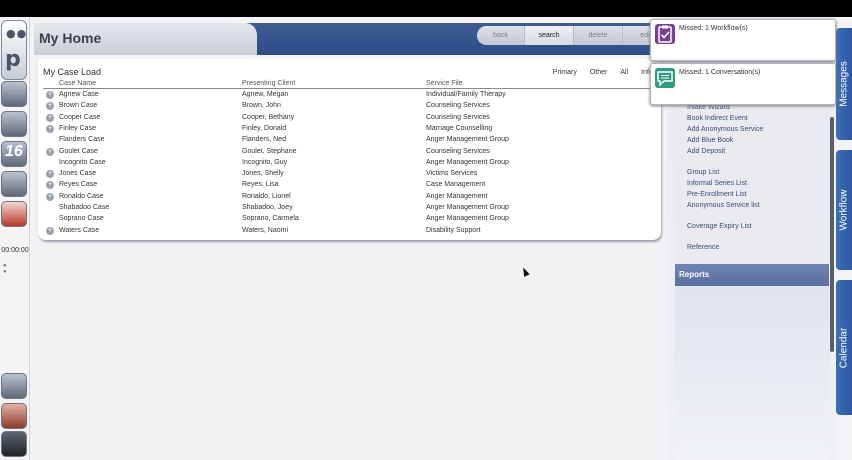  What do you see at coordinates (13, 59) in the screenshot?
I see `logo-letter: p` at bounding box center [13, 59].